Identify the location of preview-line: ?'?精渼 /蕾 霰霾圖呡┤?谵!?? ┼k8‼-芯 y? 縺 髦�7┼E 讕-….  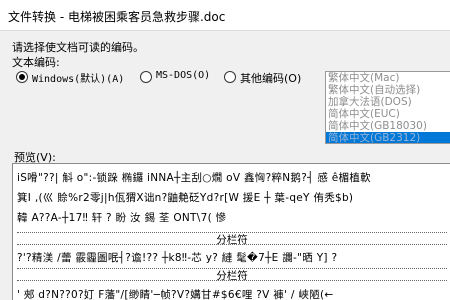
(177, 258).